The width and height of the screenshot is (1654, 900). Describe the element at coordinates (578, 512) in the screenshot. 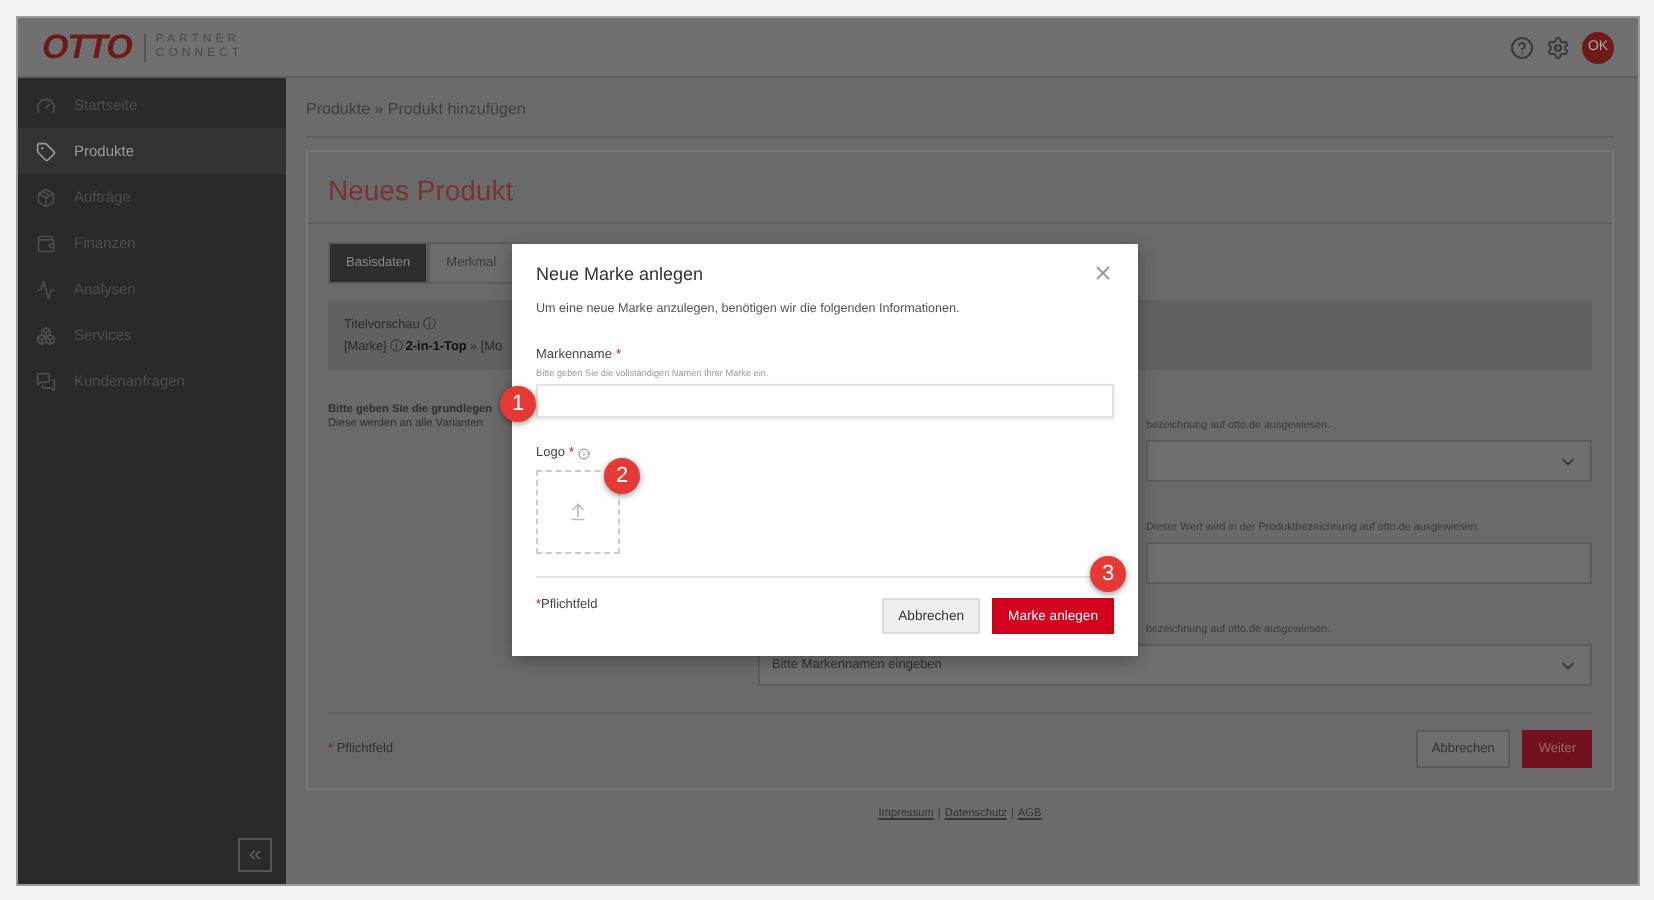

I see `upload-icon` at that location.